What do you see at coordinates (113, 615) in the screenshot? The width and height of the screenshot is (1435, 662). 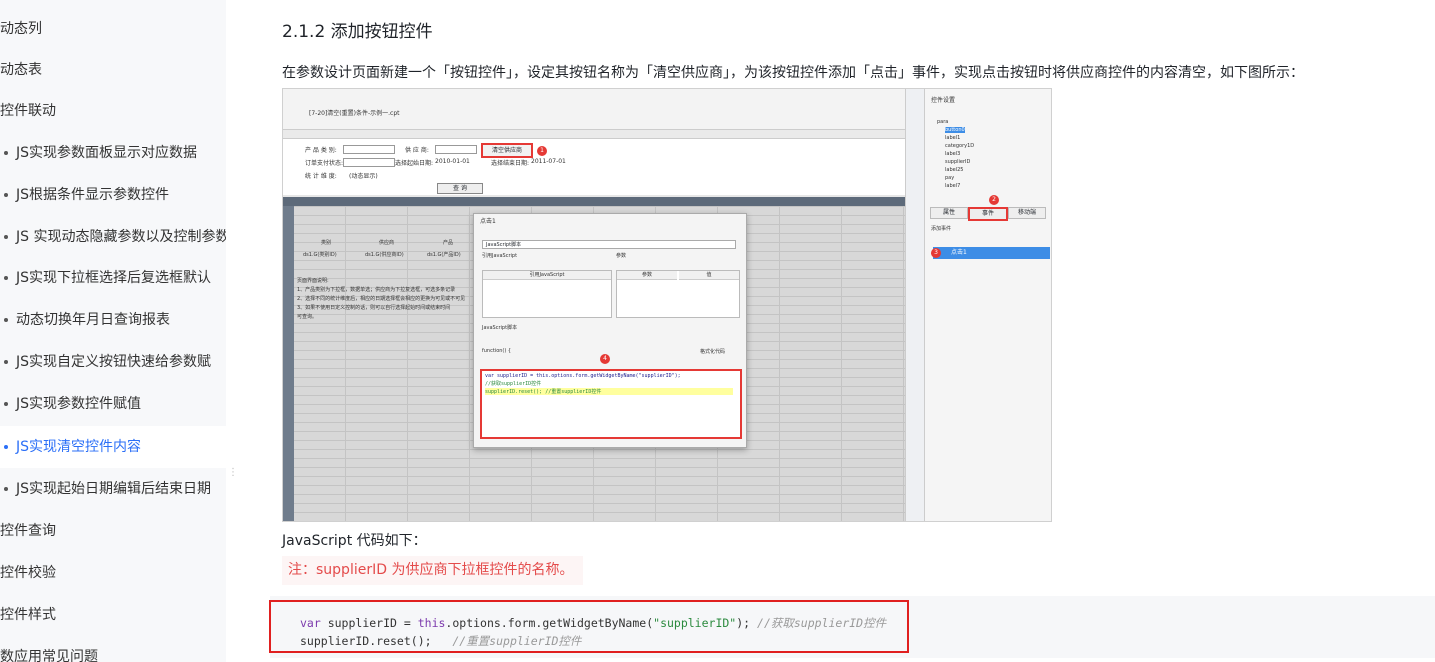 I see `sidebar-item: 控件样式` at bounding box center [113, 615].